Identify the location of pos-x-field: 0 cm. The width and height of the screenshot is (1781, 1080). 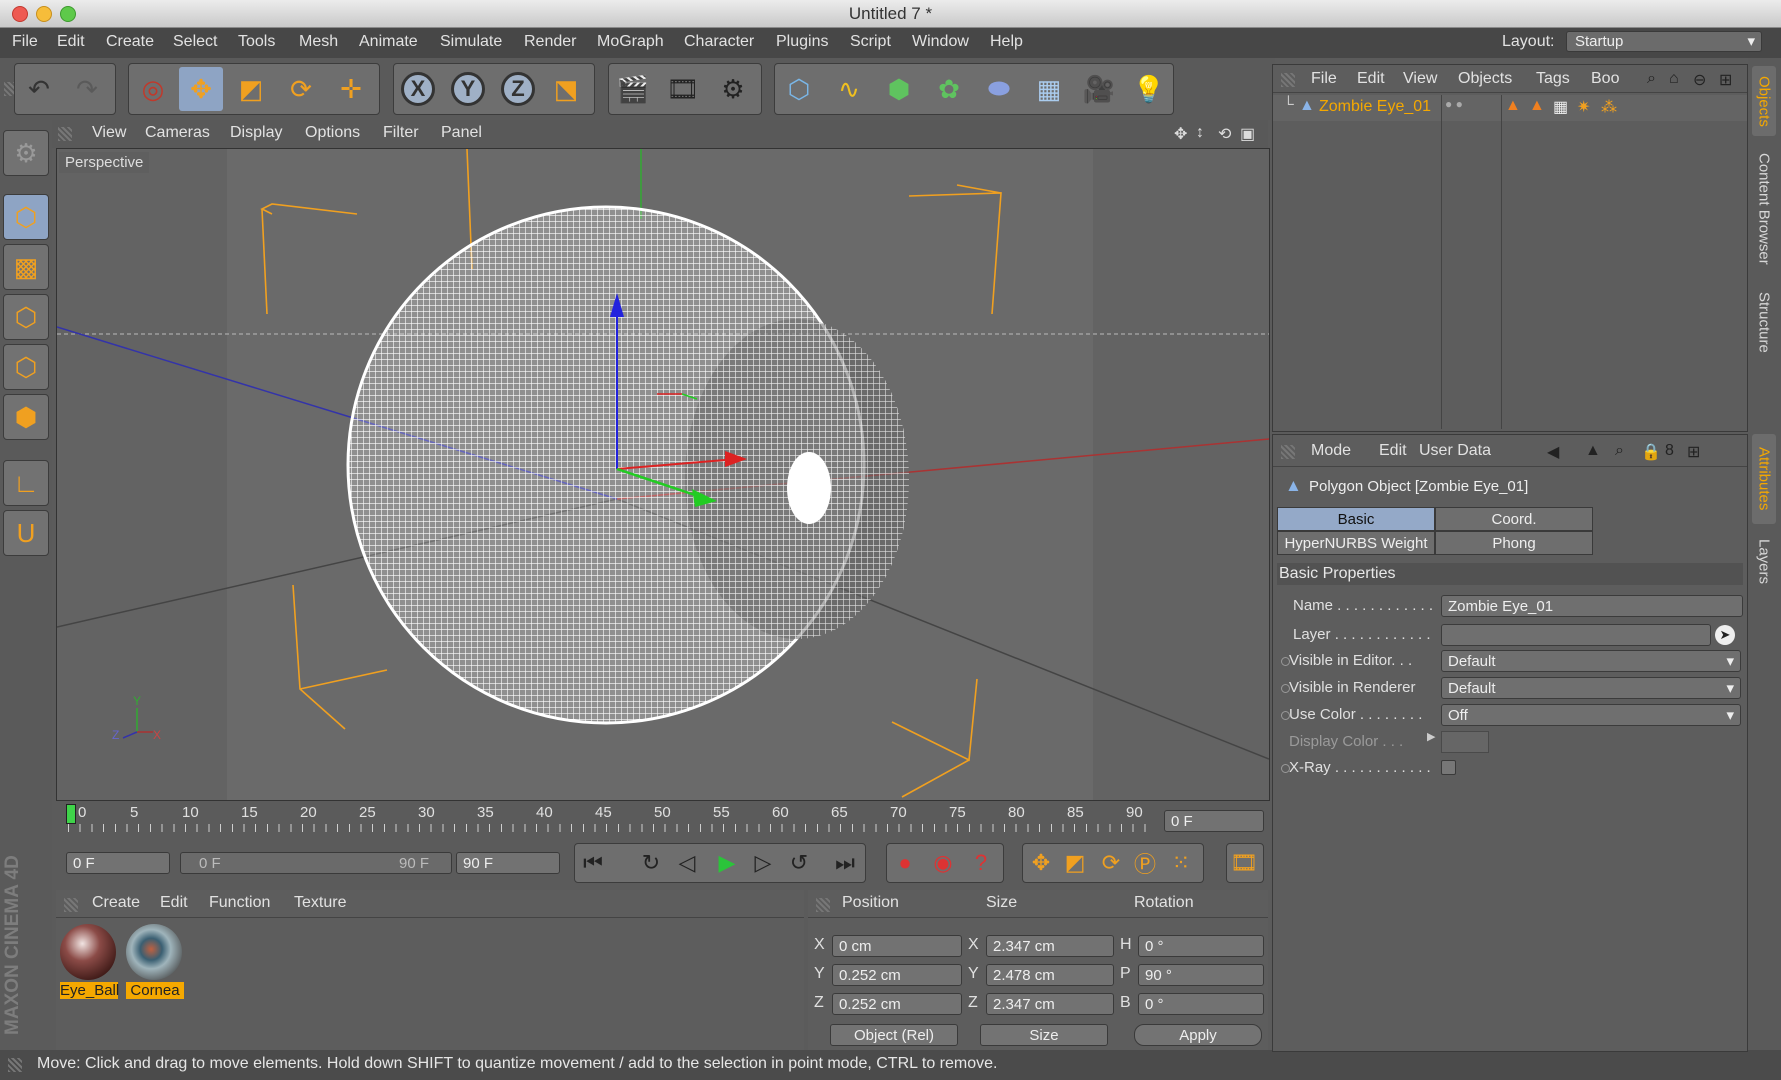
(897, 946).